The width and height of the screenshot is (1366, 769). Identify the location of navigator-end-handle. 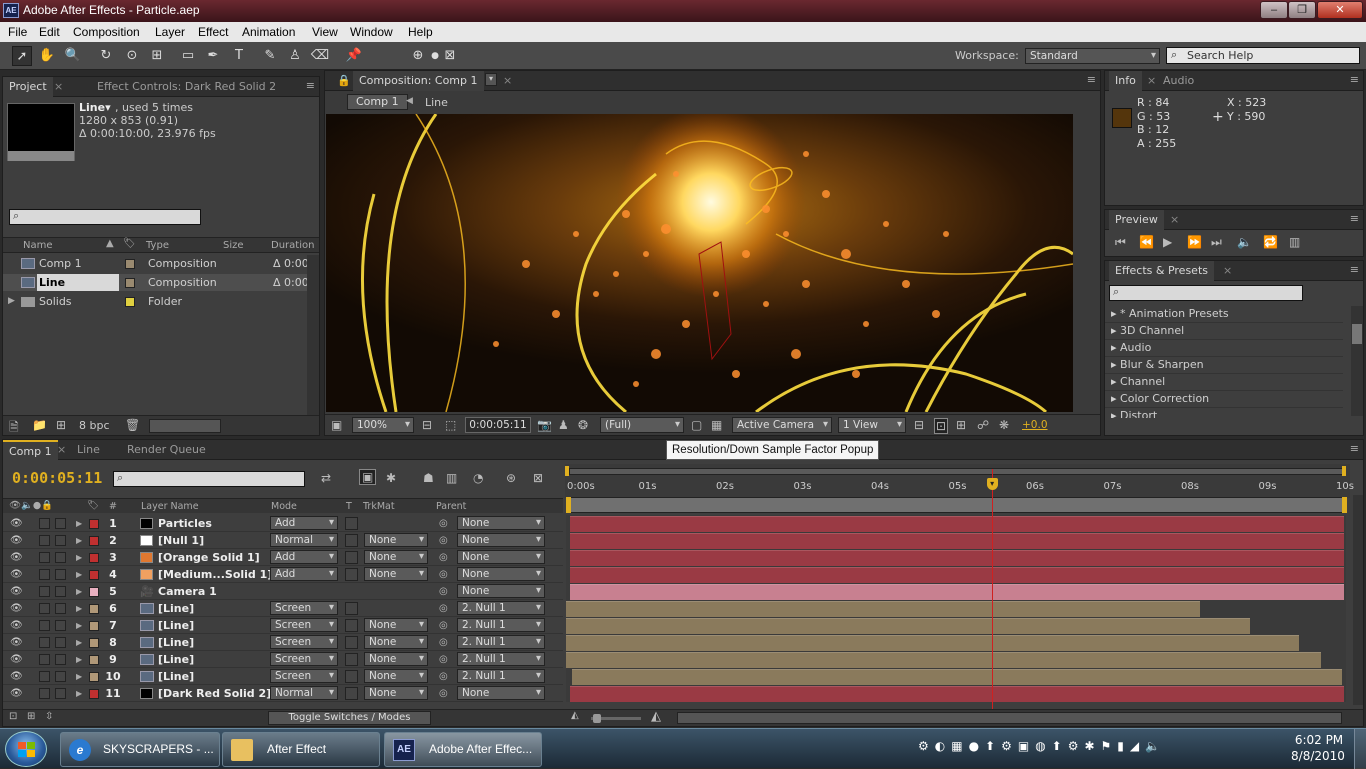
(1344, 471).